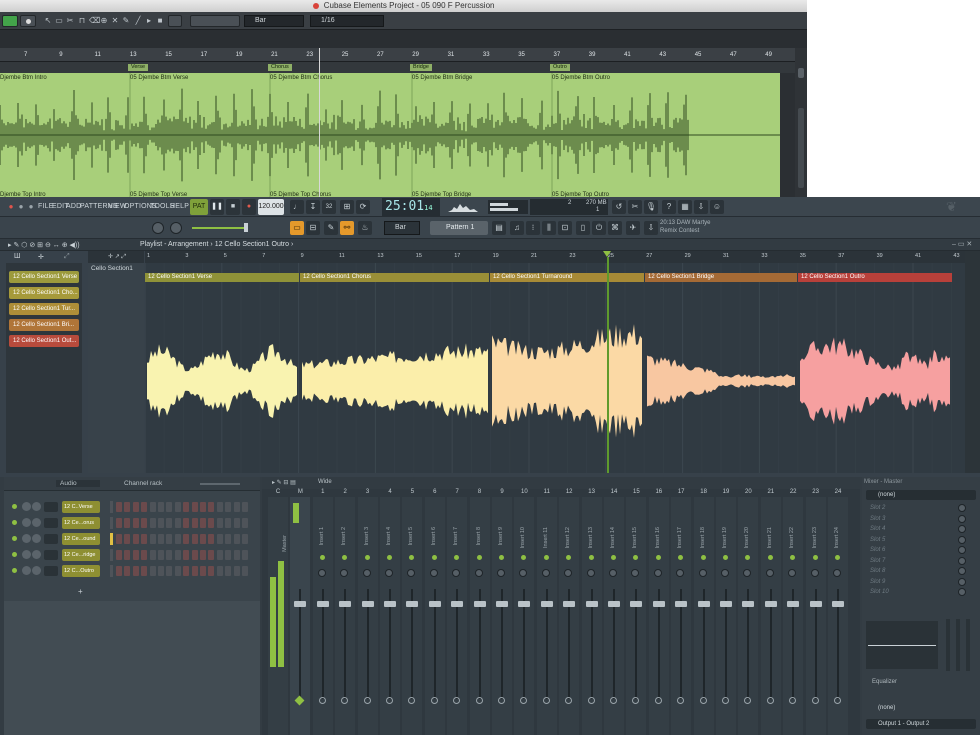 The height and width of the screenshot is (735, 980). What do you see at coordinates (875, 277) in the screenshot?
I see `playlist-clip: 12 Cello Section1 Outro` at bounding box center [875, 277].